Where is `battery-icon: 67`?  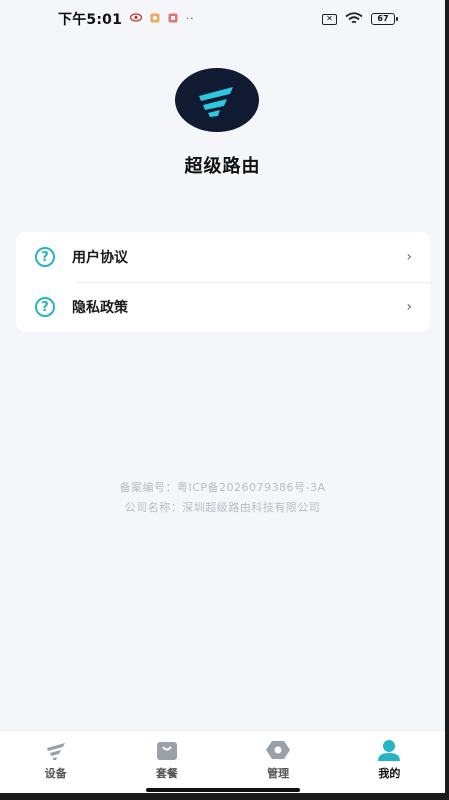 battery-icon: 67 is located at coordinates (384, 19).